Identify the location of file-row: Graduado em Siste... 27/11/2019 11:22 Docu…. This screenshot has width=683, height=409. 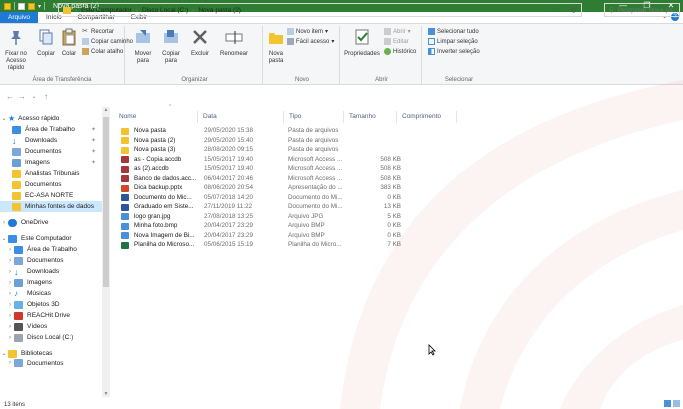
(283, 207).